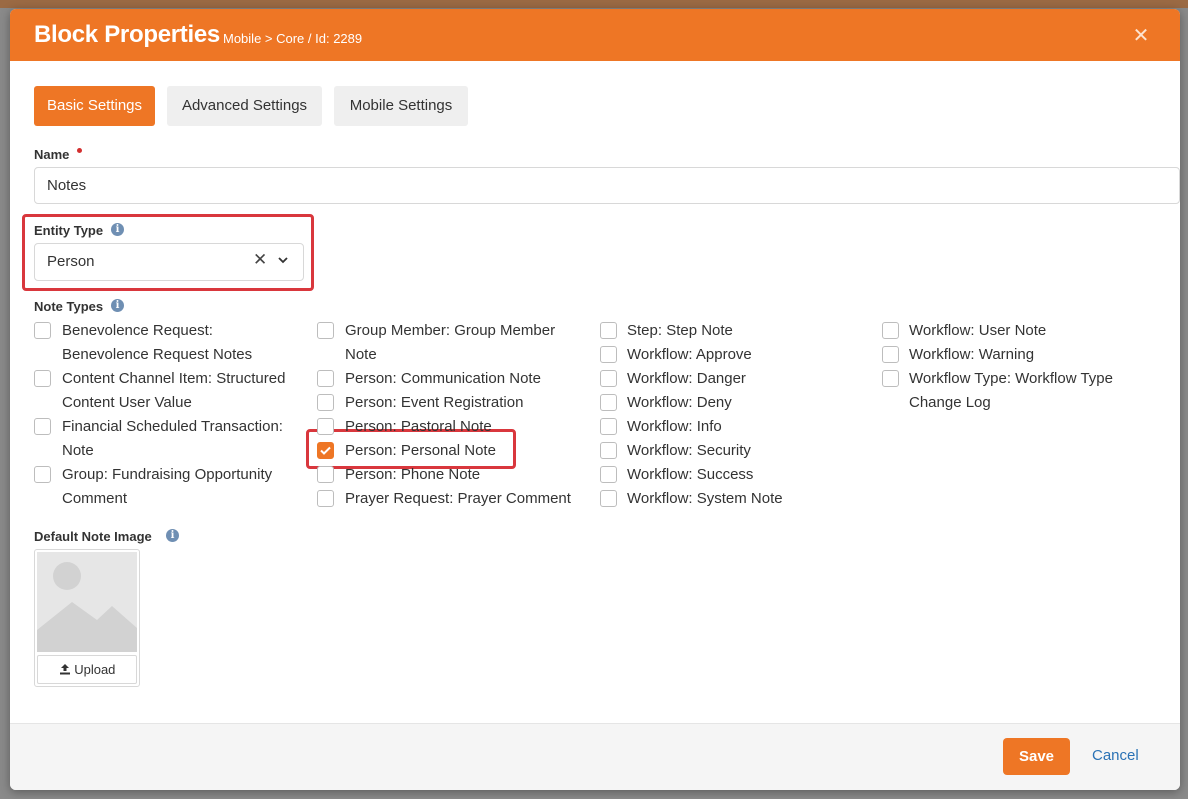  What do you see at coordinates (1036, 756) in the screenshot?
I see `save-button: Save` at bounding box center [1036, 756].